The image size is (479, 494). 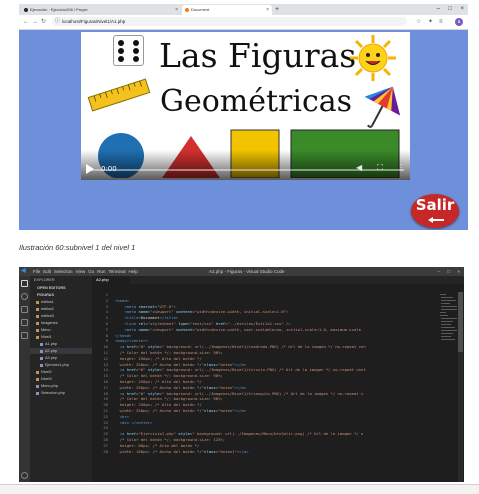 What do you see at coordinates (111, 280) in the screenshot?
I see `editor-tab-a2: A2.php` at bounding box center [111, 280].